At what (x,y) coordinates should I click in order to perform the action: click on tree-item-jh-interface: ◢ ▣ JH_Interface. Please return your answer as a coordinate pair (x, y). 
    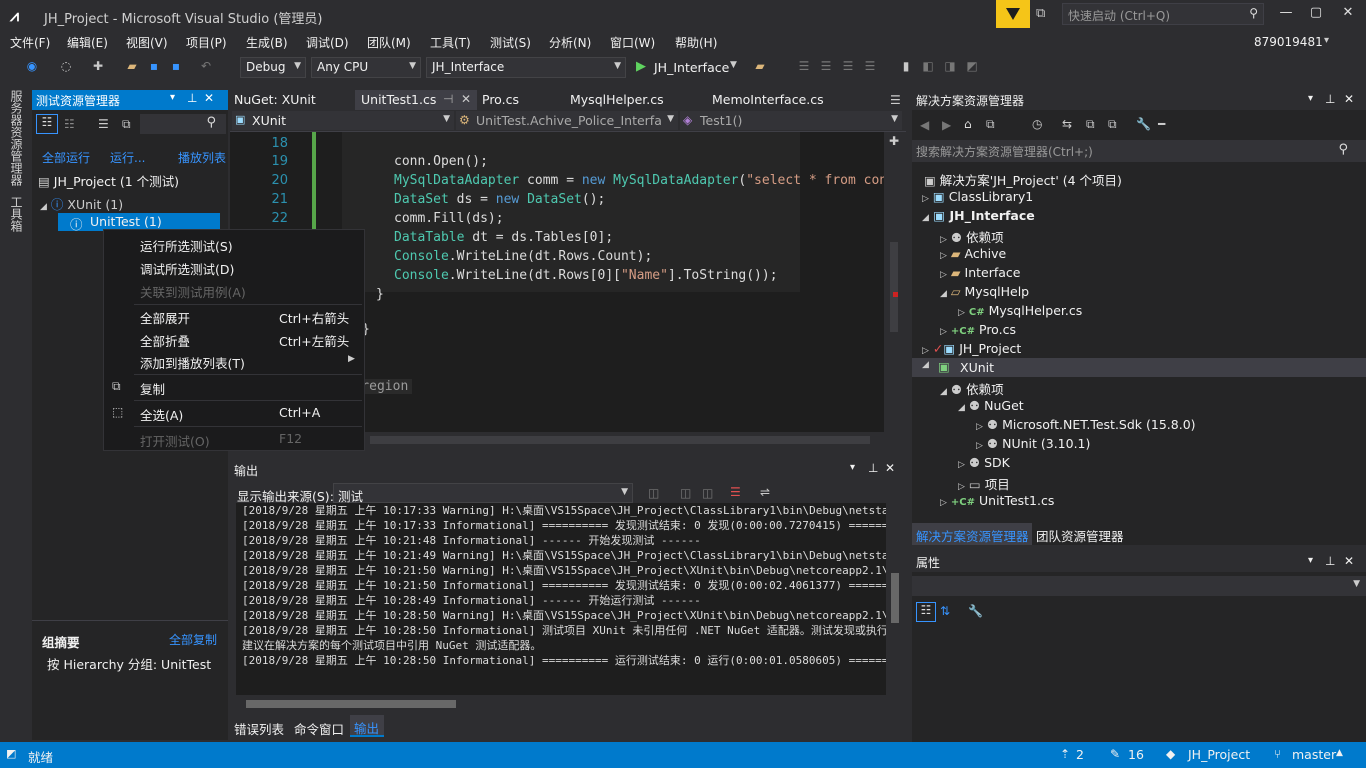
    Looking at the image, I should click on (978, 215).